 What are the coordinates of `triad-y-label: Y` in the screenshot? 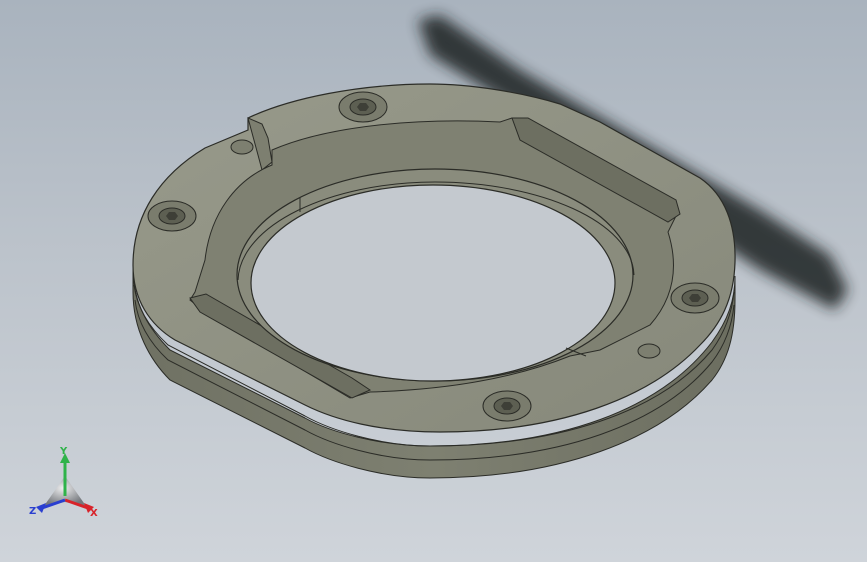 It's located at (63, 451).